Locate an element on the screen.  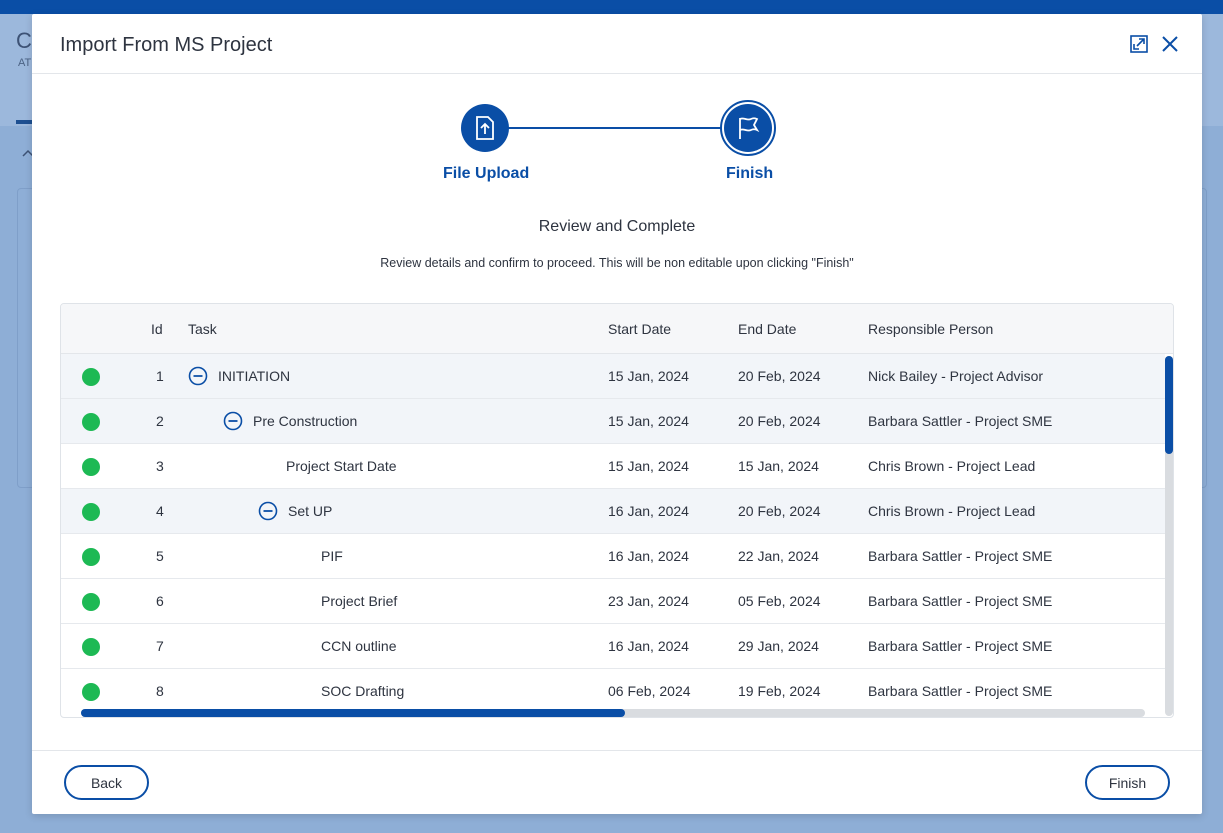
app-top-bar is located at coordinates (611, 7).